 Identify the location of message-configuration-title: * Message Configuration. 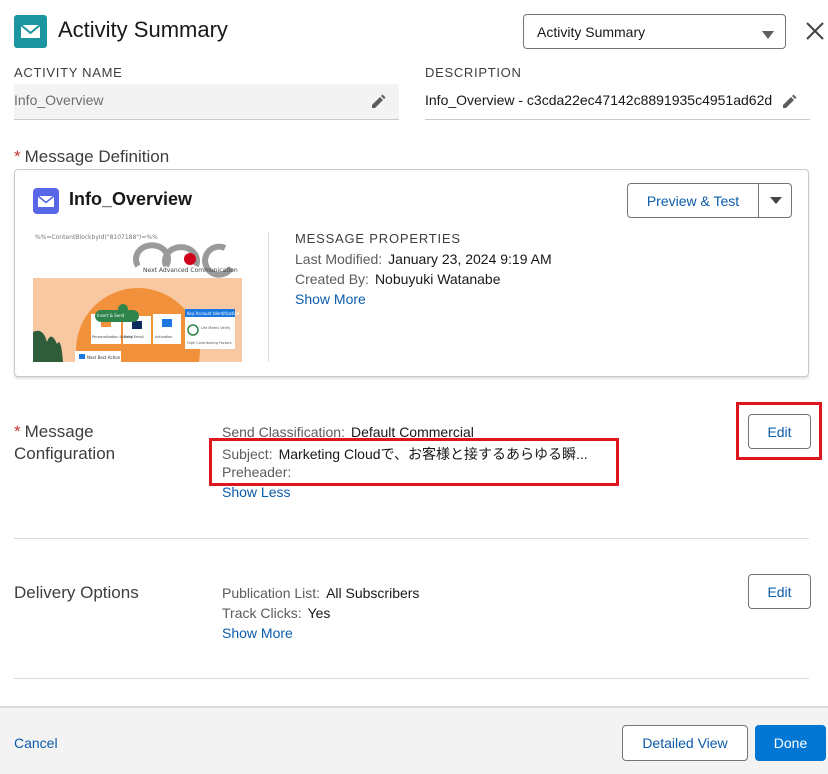
(64, 443).